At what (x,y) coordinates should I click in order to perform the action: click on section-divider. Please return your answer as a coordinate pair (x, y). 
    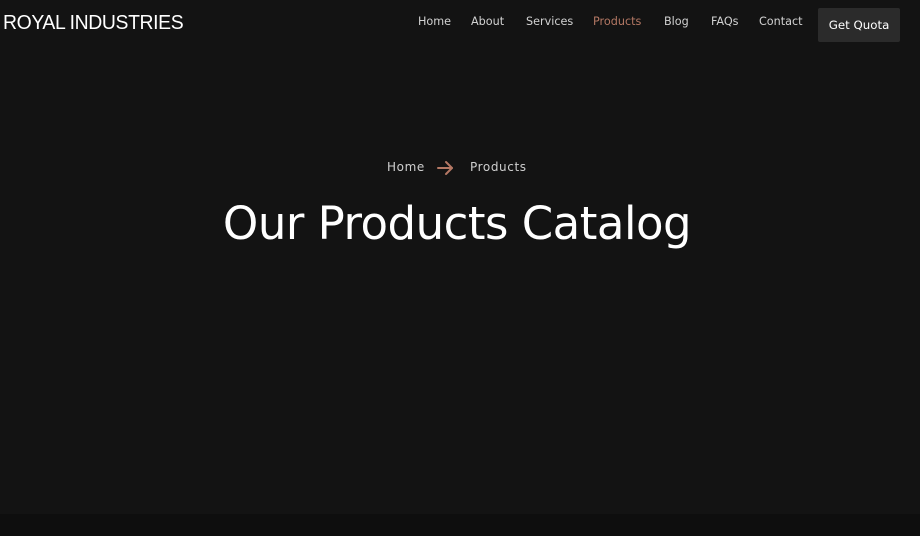
    Looking at the image, I should click on (460, 525).